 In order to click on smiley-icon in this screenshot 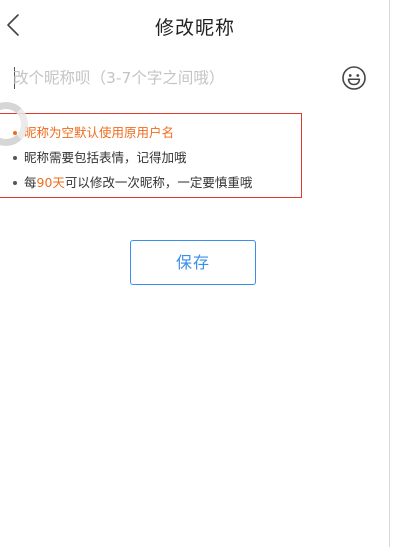, I will do `click(354, 78)`.